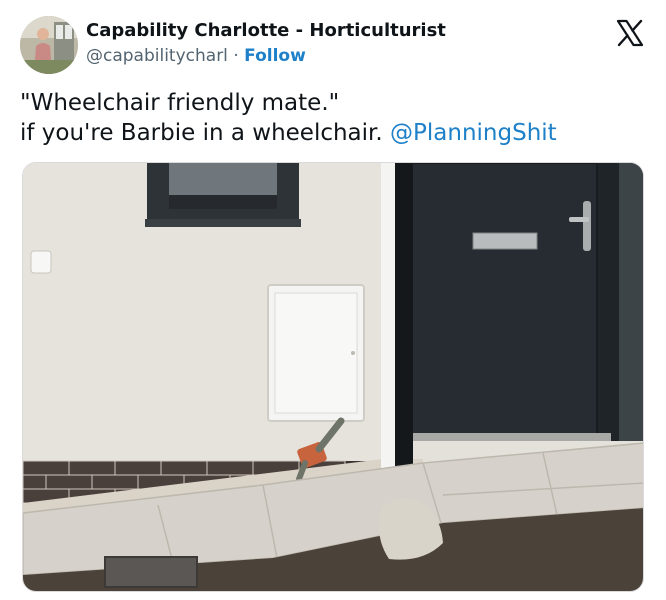 The width and height of the screenshot is (666, 600). What do you see at coordinates (630, 33) in the screenshot?
I see `x-logo-icon` at bounding box center [630, 33].